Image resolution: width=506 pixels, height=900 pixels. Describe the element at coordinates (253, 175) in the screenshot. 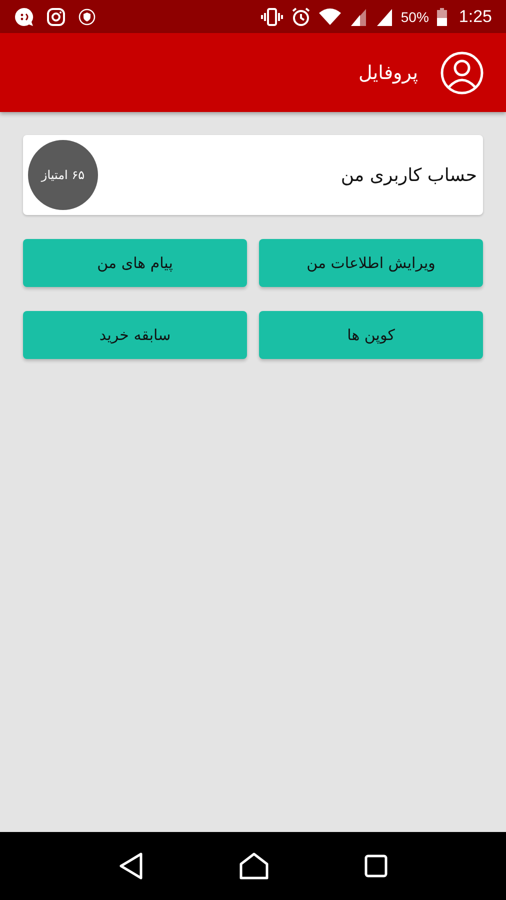

I see `account-card: حساب کاربری من ۶۵ امتیاز` at that location.